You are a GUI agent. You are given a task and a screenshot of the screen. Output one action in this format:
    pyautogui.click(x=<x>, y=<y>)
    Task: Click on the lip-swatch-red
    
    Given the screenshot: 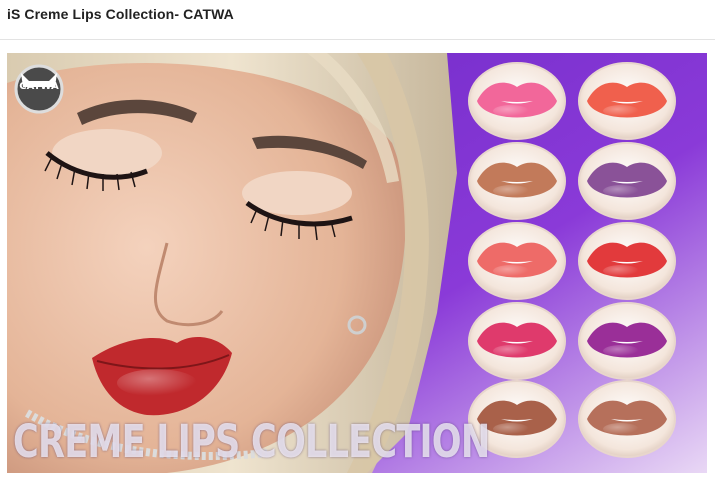 What is the action you would take?
    pyautogui.click(x=627, y=261)
    